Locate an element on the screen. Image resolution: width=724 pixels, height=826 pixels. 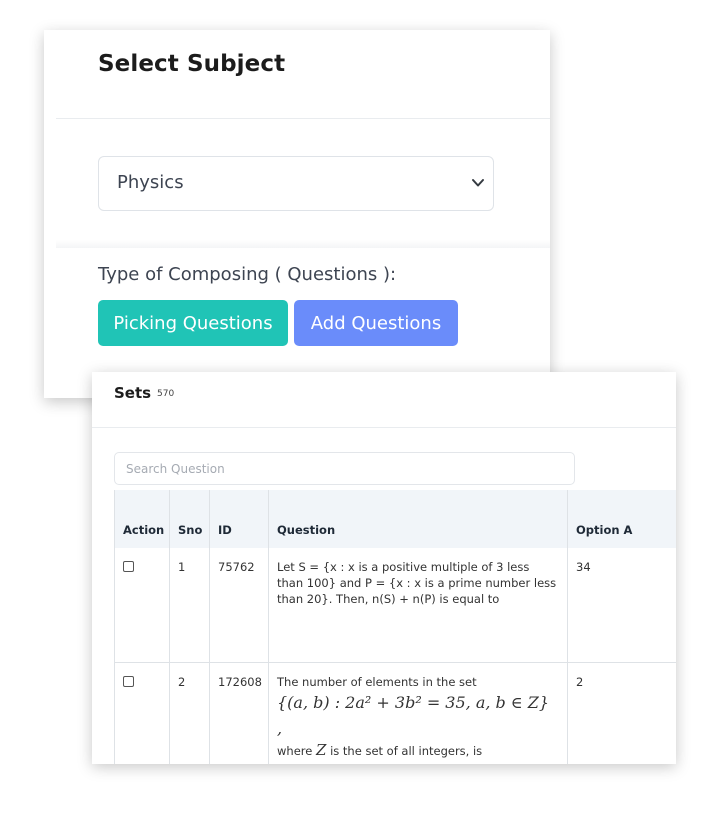
subject-title: Select Subject is located at coordinates (192, 64).